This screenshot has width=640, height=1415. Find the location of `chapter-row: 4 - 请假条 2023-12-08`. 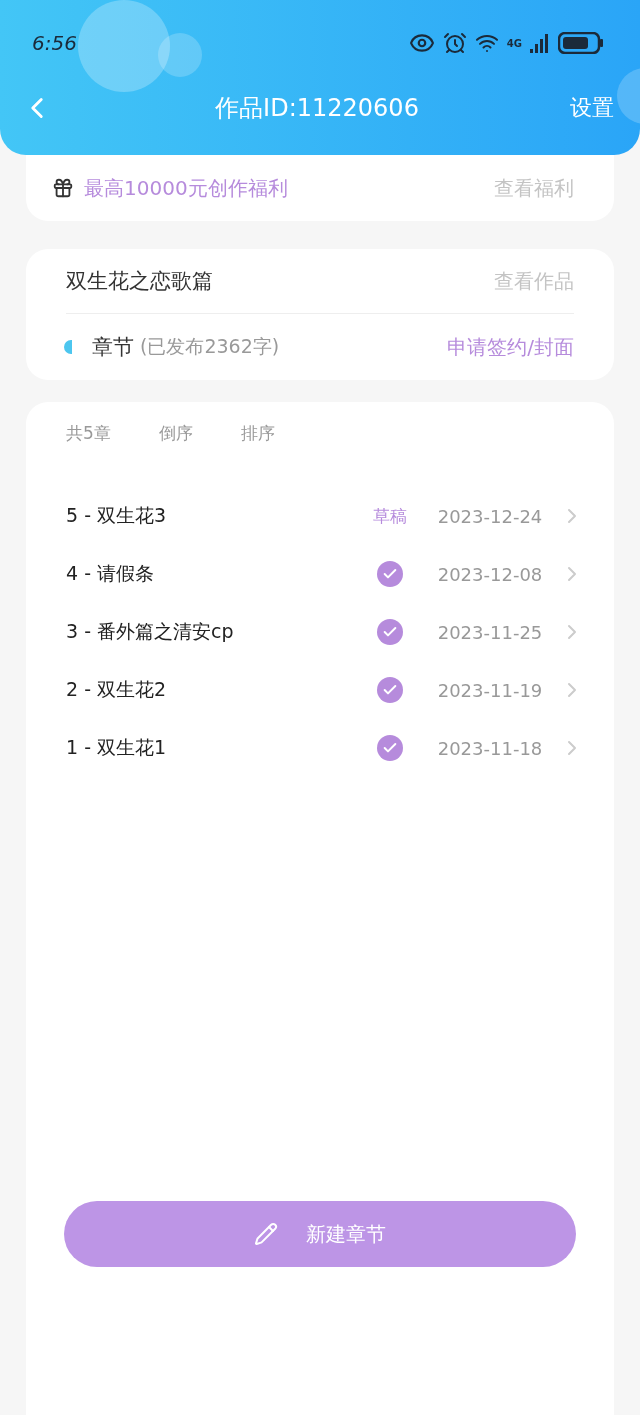

chapter-row: 4 - 请假条 2023-12-08 is located at coordinates (320, 574).